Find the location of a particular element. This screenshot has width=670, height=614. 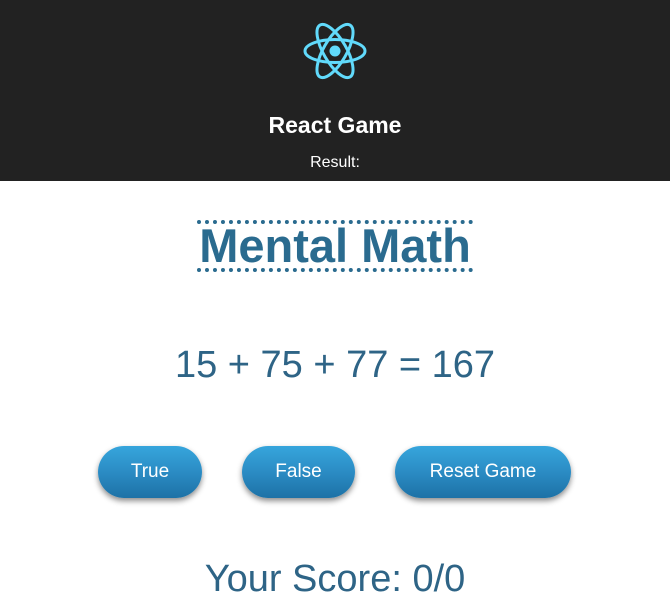

reset-game-button: Reset Game is located at coordinates (483, 472).